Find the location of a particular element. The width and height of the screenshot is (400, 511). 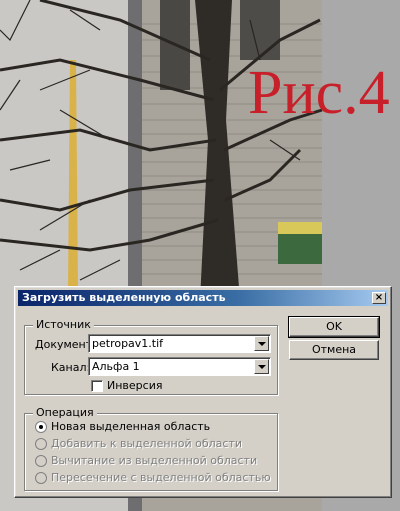

channel-select: Альфа 1 is located at coordinates (179, 366).